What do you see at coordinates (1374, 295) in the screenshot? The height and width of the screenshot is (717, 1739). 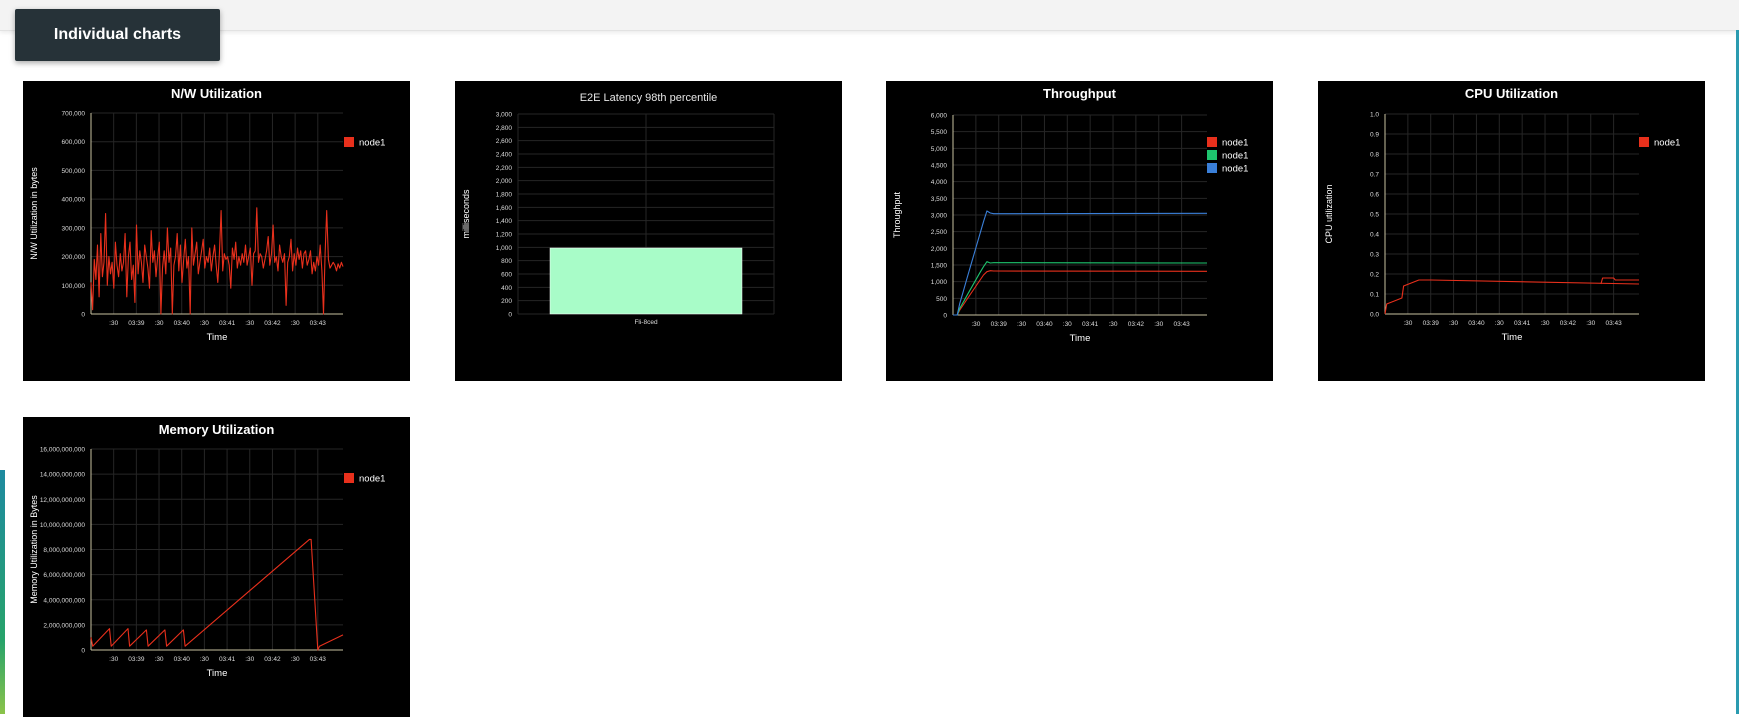 I see `y-tick-label: 0.1` at bounding box center [1374, 295].